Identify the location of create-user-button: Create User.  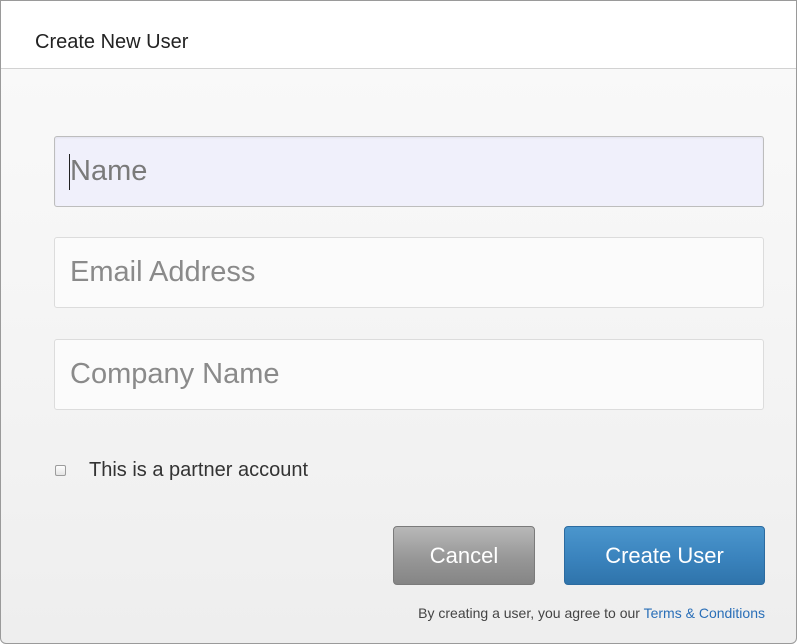
(664, 555).